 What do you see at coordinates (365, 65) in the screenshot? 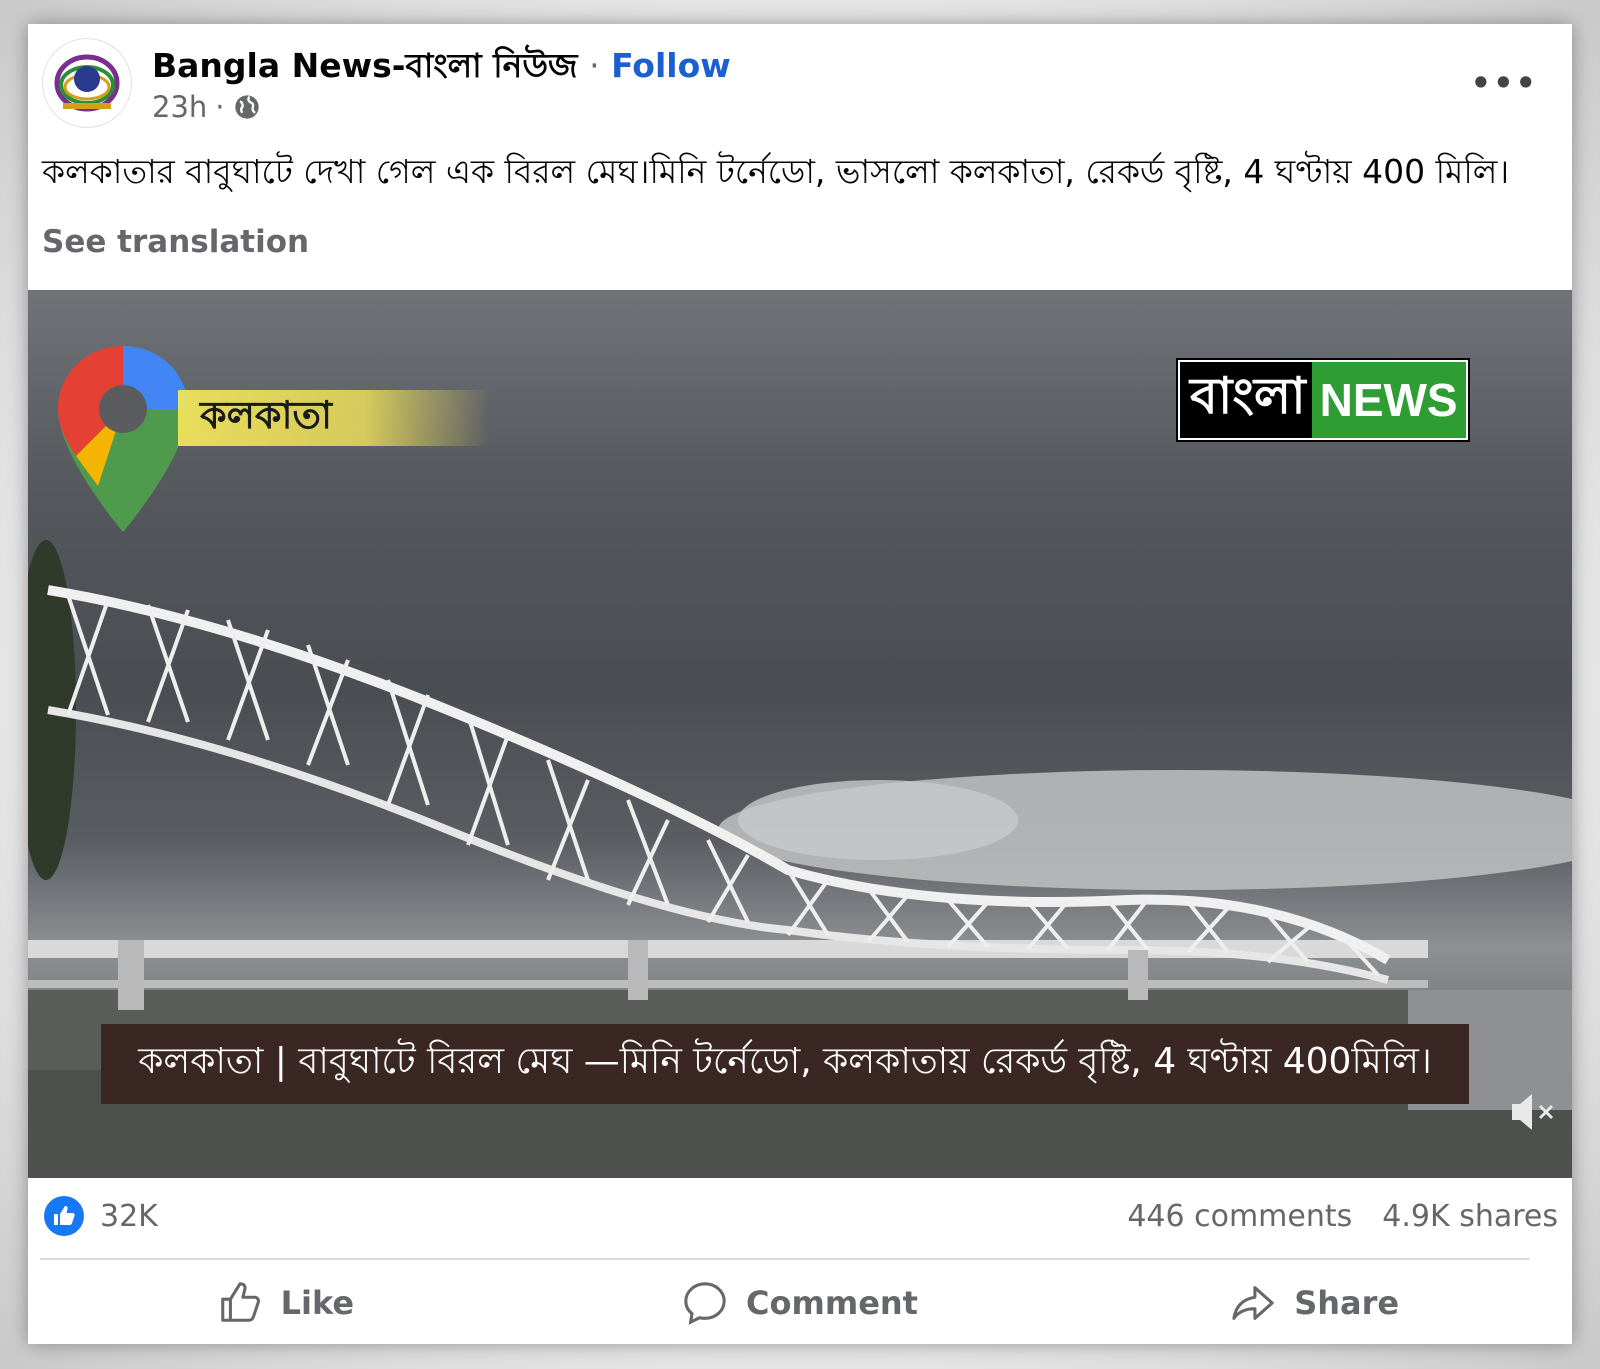
I see `page-name: Bangla News-বাংলা নিউজ` at bounding box center [365, 65].